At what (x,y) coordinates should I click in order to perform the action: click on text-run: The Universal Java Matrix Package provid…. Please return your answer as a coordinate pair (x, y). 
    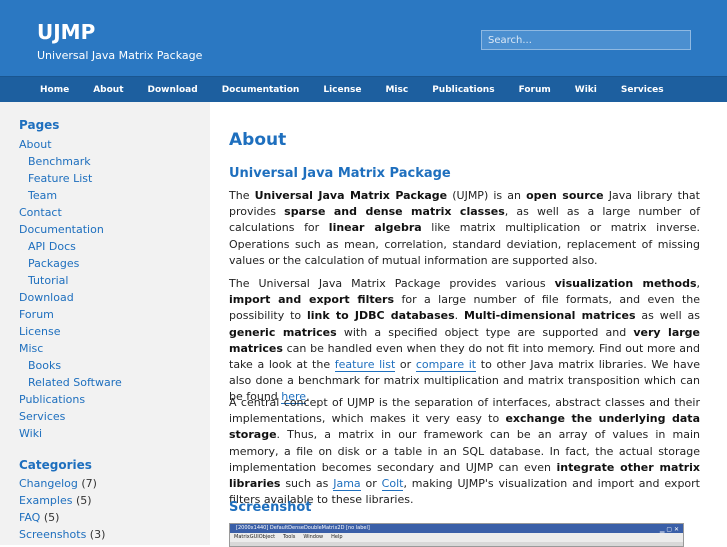
    Looking at the image, I should click on (392, 283).